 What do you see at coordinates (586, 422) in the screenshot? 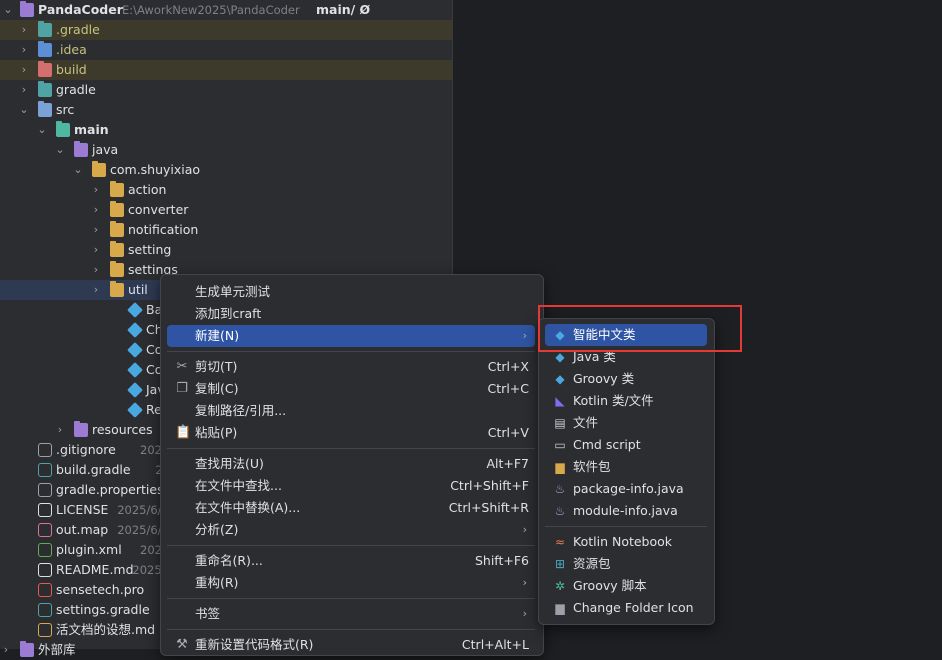
I see `submenu-item-label: 文件` at bounding box center [586, 422].